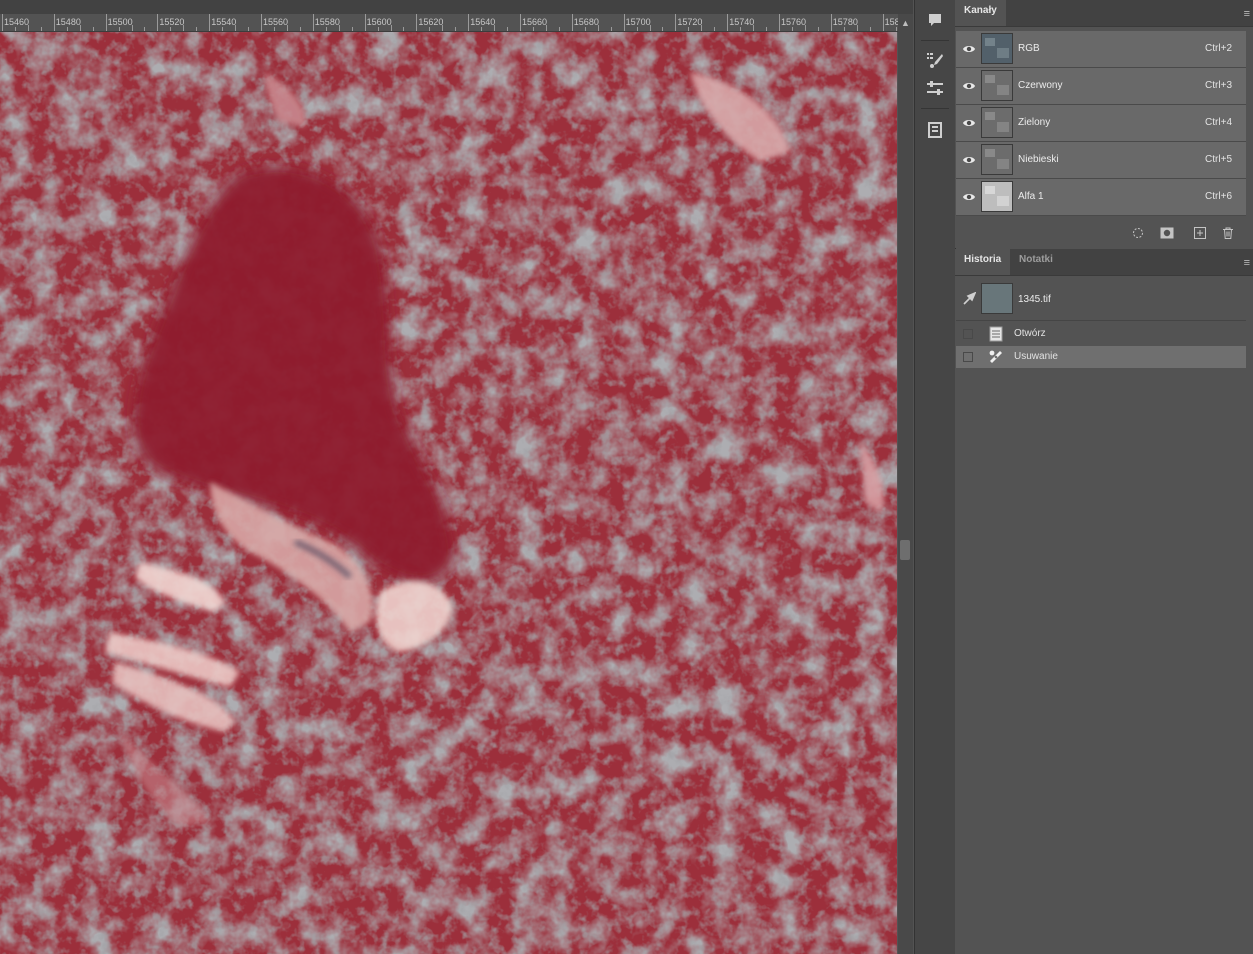  What do you see at coordinates (690, 22) in the screenshot?
I see `ruler-label: 15720` at bounding box center [690, 22].